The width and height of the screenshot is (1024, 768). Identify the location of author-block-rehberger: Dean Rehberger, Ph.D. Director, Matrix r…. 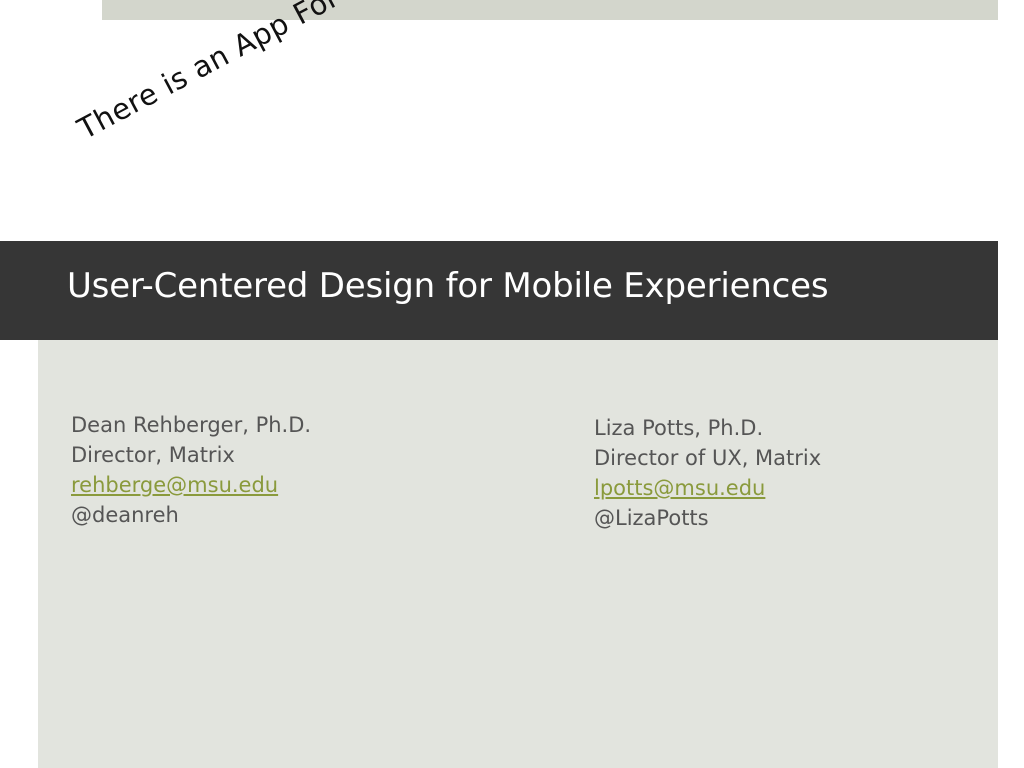
(191, 470).